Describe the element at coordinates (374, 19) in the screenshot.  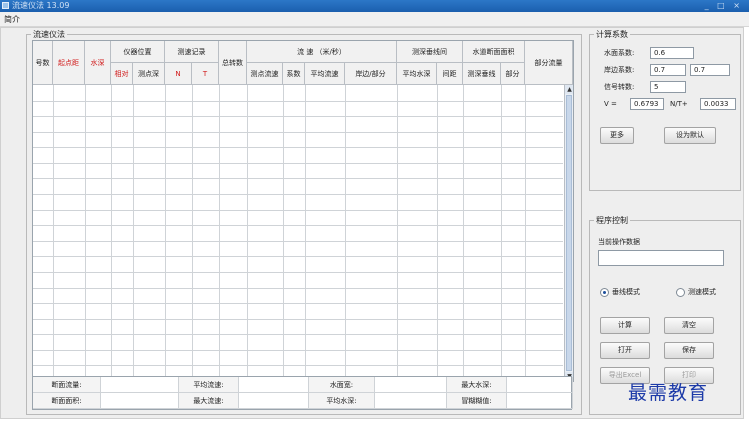
I see `menu-bar: 简介` at that location.